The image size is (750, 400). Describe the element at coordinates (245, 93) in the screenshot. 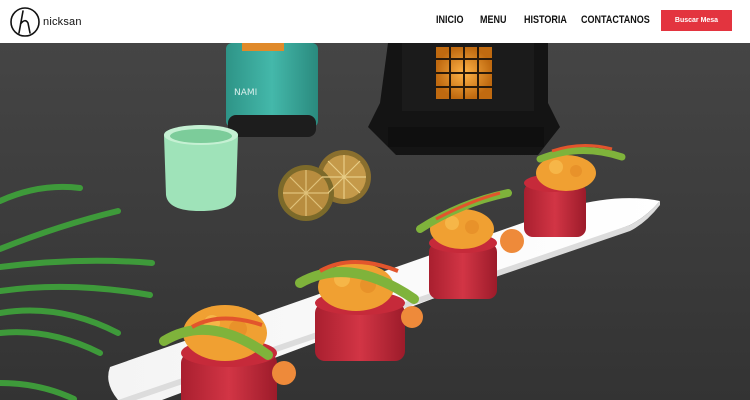

I see `bottle-label: NAMI` at that location.